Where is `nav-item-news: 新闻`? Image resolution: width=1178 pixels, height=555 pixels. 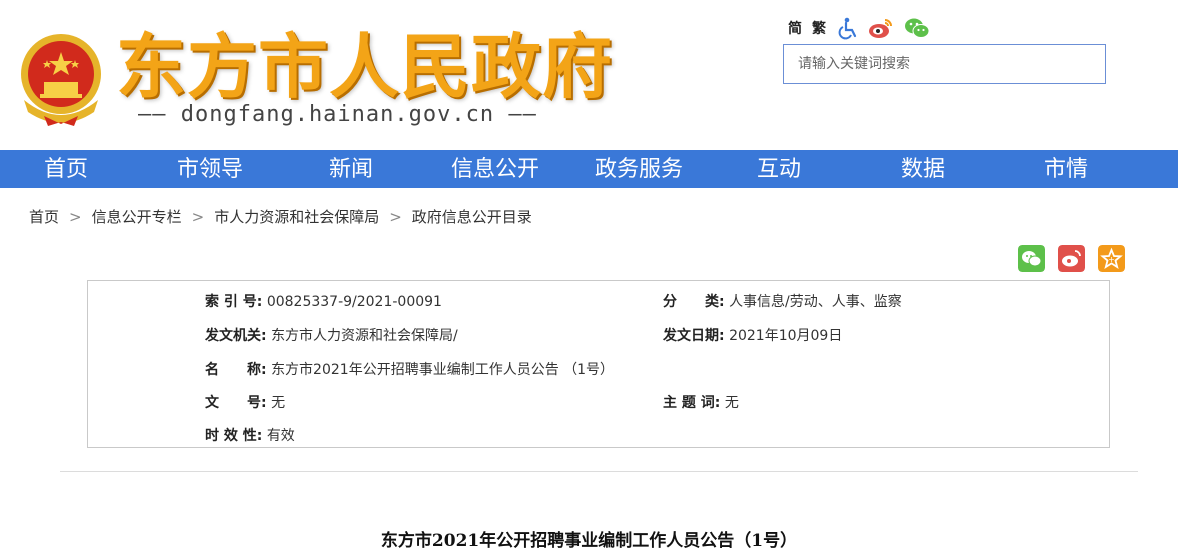 nav-item-news: 新闻 is located at coordinates (351, 169).